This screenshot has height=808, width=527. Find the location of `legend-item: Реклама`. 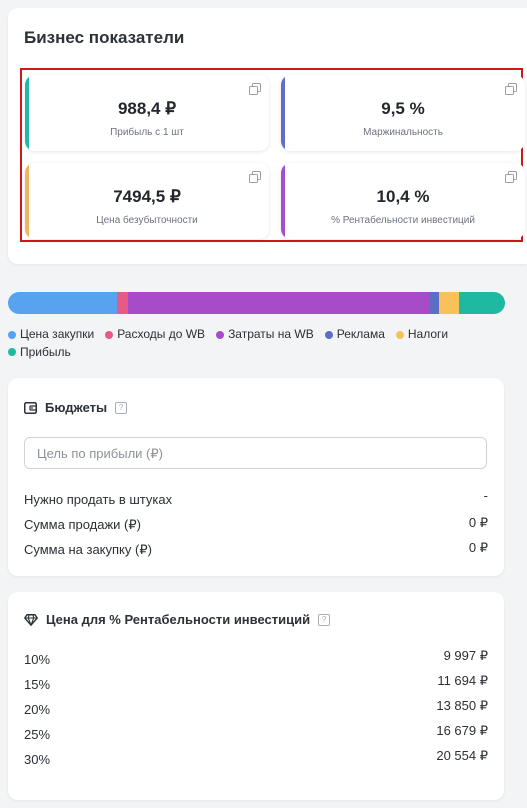

legend-item: Реклама is located at coordinates (354, 334).